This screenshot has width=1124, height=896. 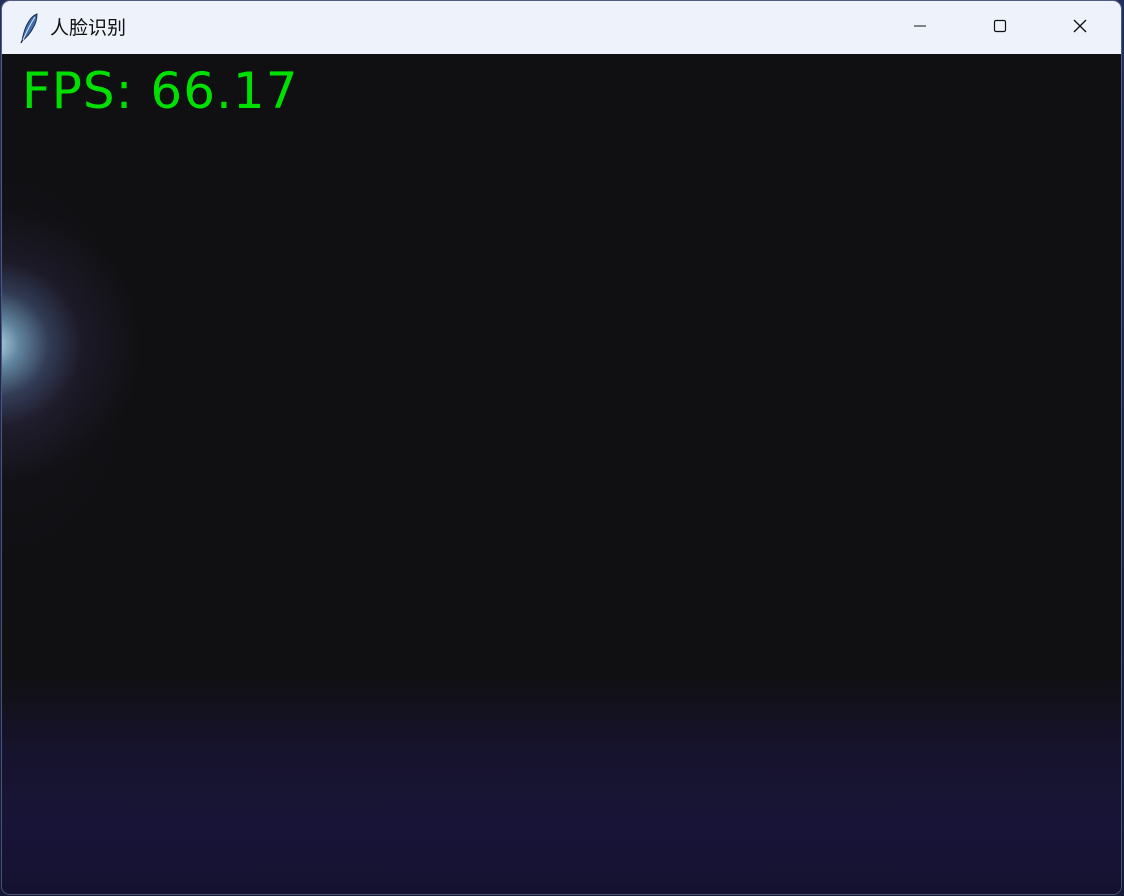 I want to click on close-button, so click(x=1080, y=27).